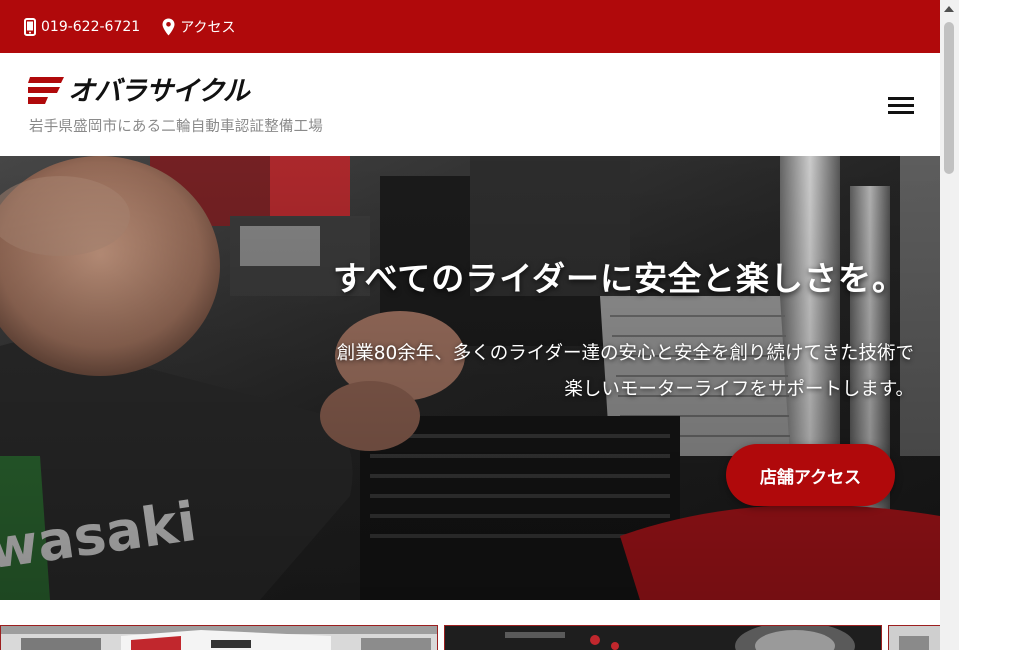 The image size is (1016, 650). Describe the element at coordinates (470, 104) in the screenshot. I see `site-header: オバラサイクル 岩手県盛岡市にある二輪自動車認証整備工場` at that location.